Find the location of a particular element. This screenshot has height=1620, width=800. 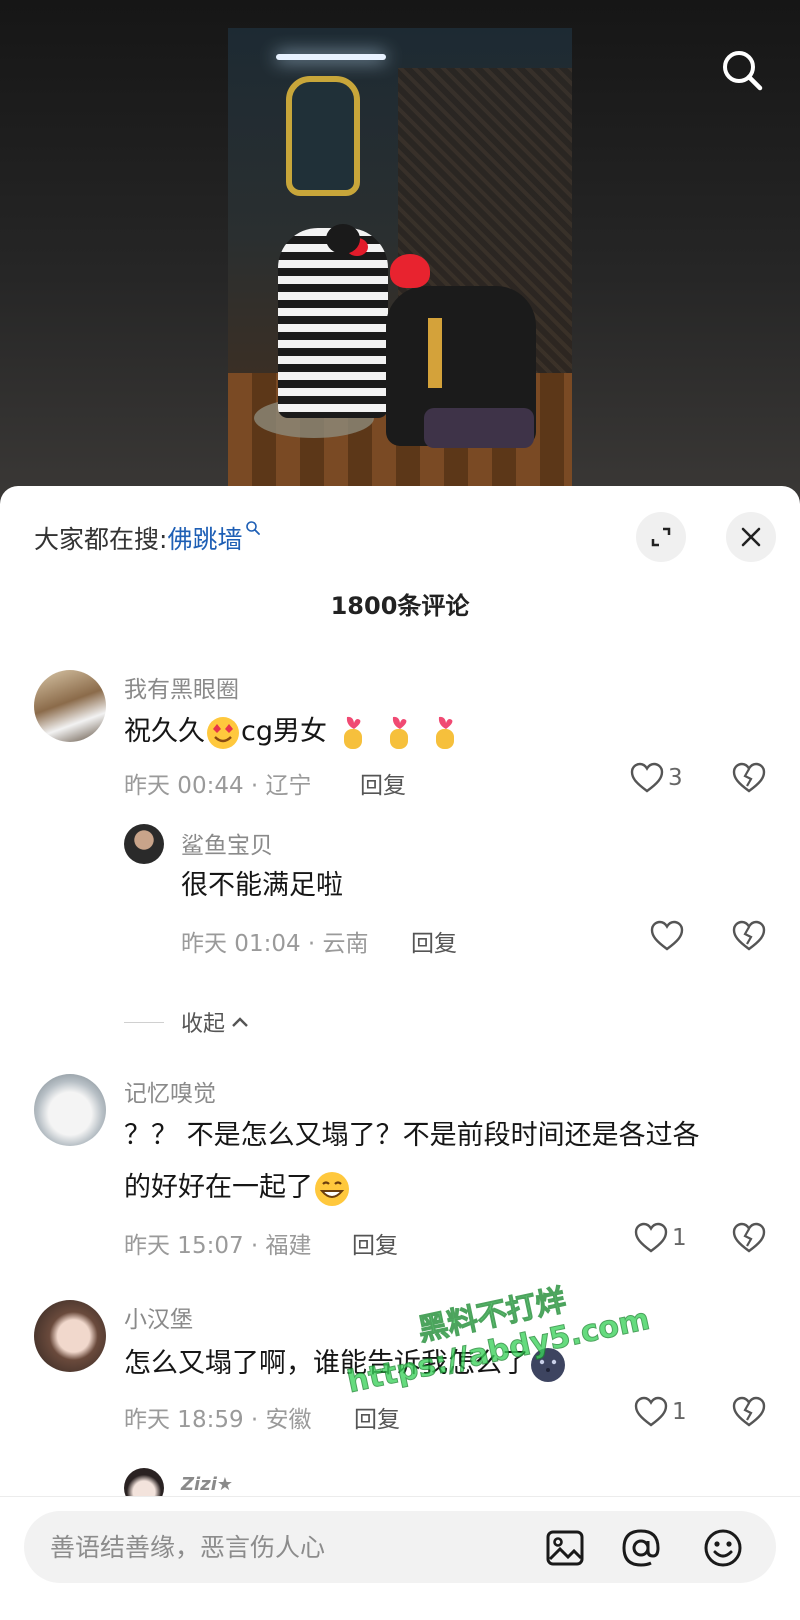

comment-count: 1800条评论 is located at coordinates (400, 606).